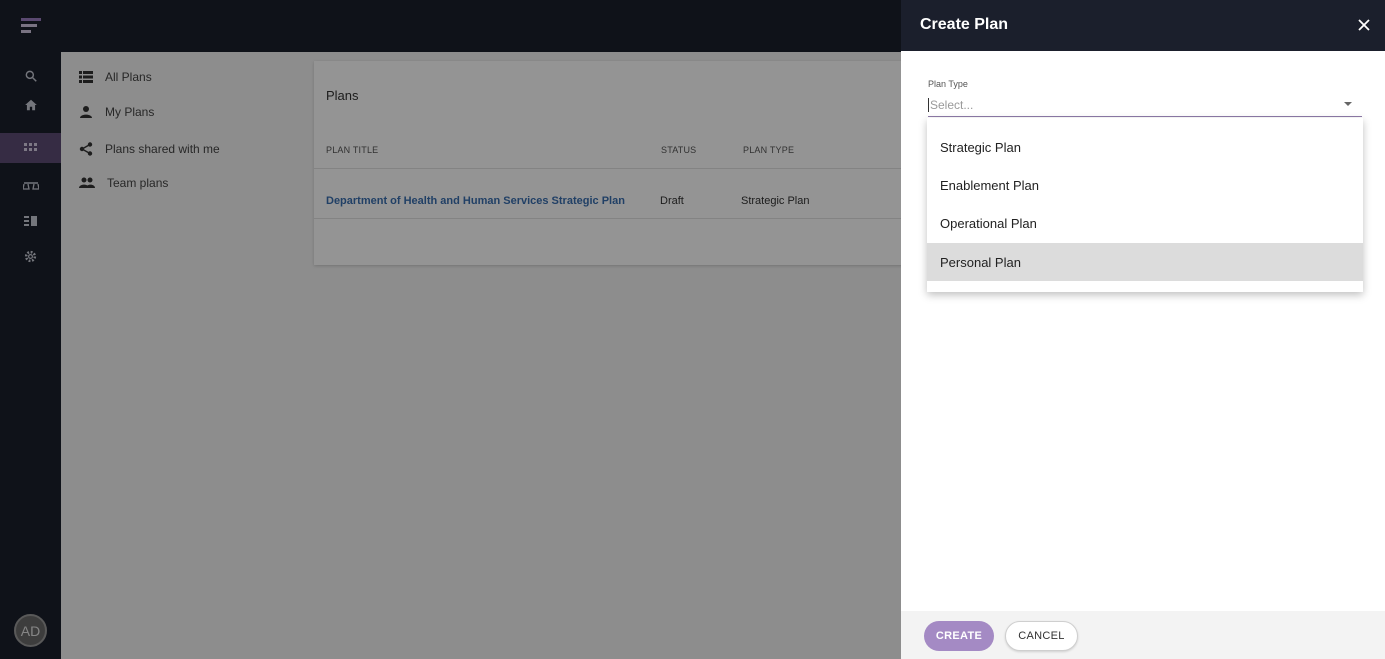  Describe the element at coordinates (948, 84) in the screenshot. I see `plan-type-label: Plan Type` at that location.